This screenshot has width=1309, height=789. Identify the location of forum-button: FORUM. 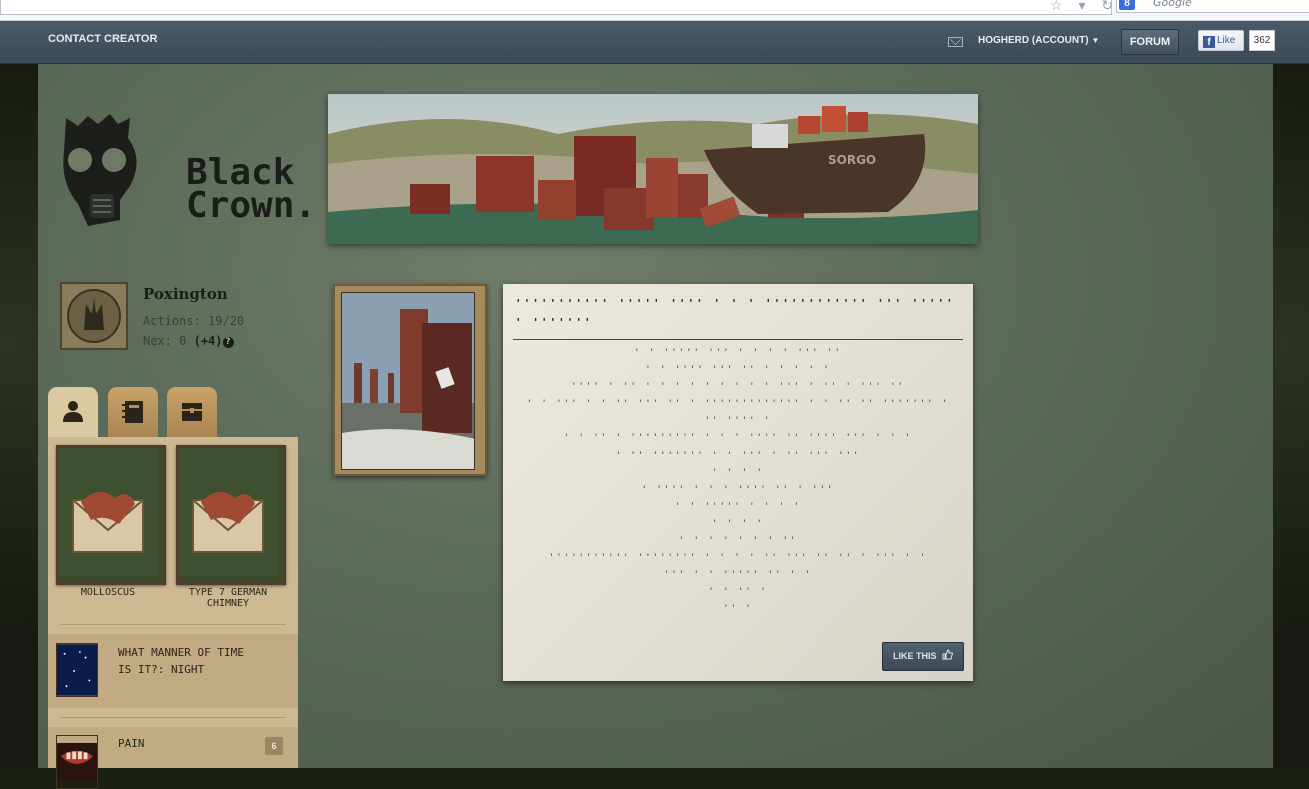
(1150, 42).